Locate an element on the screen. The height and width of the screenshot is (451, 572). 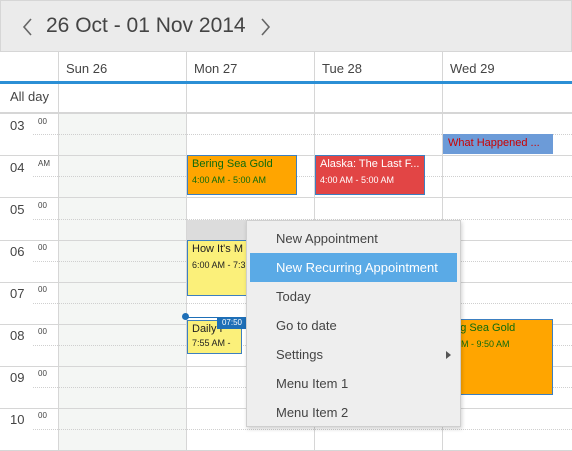
menu-item-2: Menu Item 2 is located at coordinates (353, 412).